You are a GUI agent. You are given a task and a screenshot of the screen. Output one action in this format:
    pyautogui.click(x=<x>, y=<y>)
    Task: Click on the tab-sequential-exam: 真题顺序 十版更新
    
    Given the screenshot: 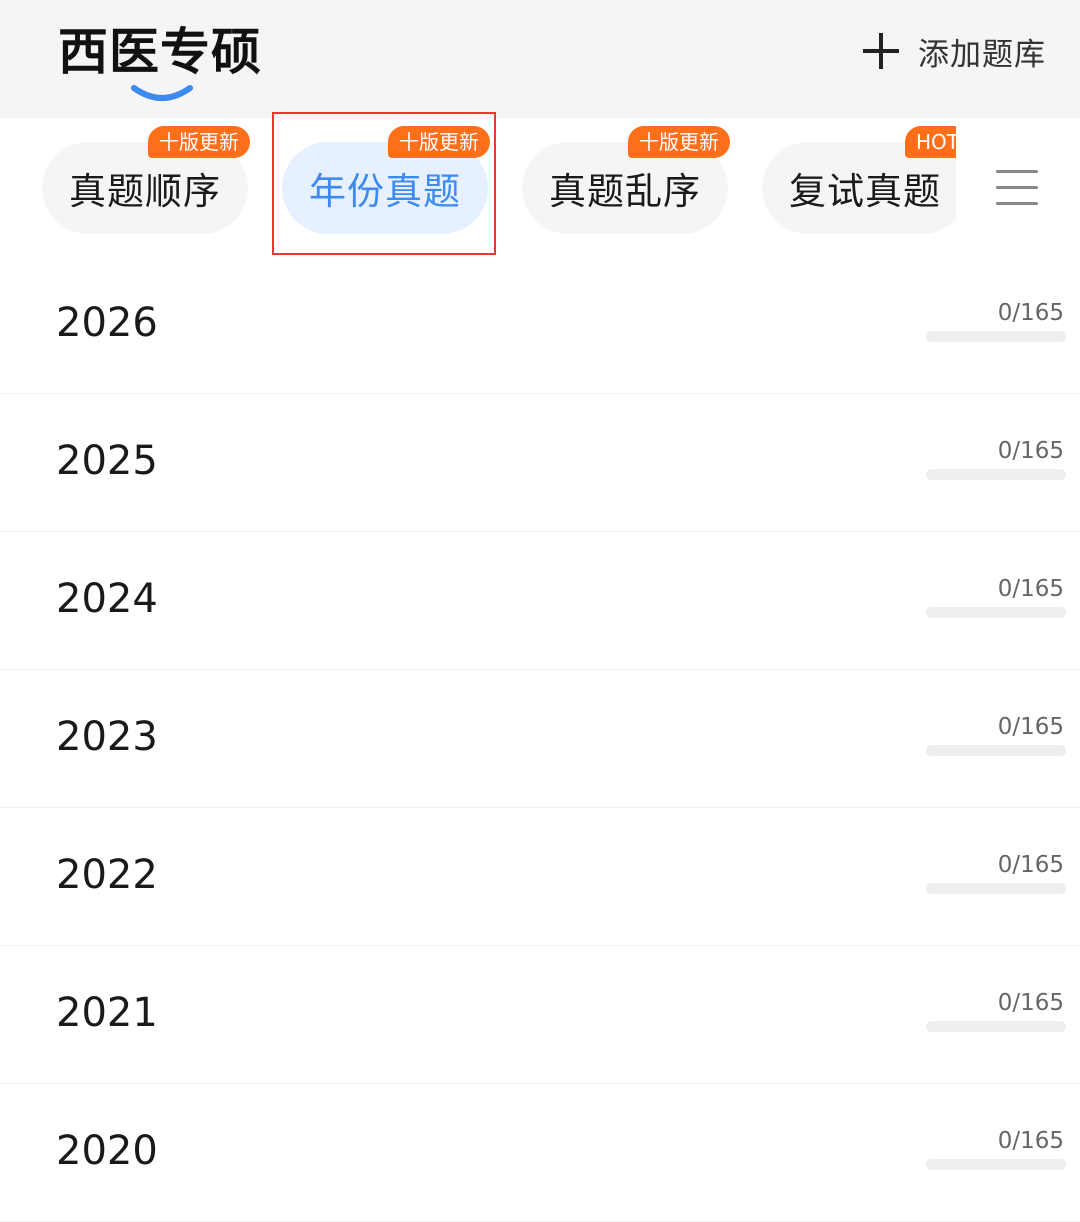 What is the action you would take?
    pyautogui.click(x=146, y=180)
    